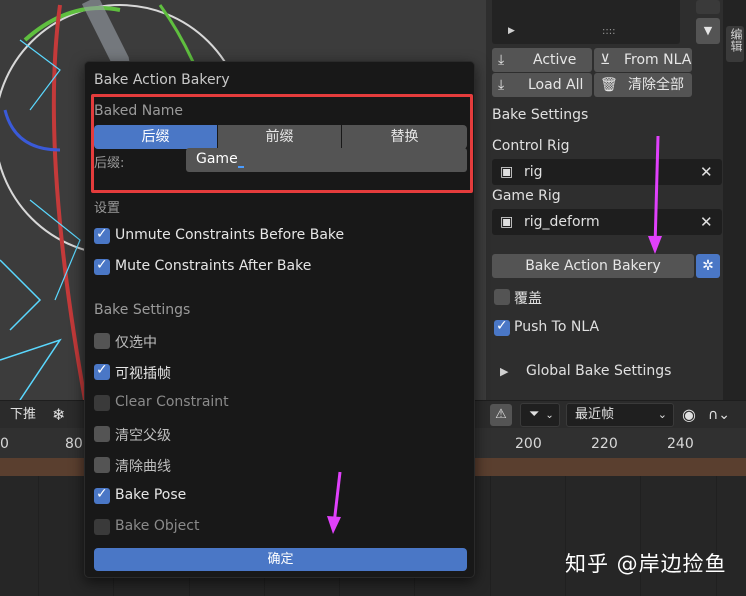  I want to click on filter-dropdown: ⏷ ⌄, so click(540, 415).